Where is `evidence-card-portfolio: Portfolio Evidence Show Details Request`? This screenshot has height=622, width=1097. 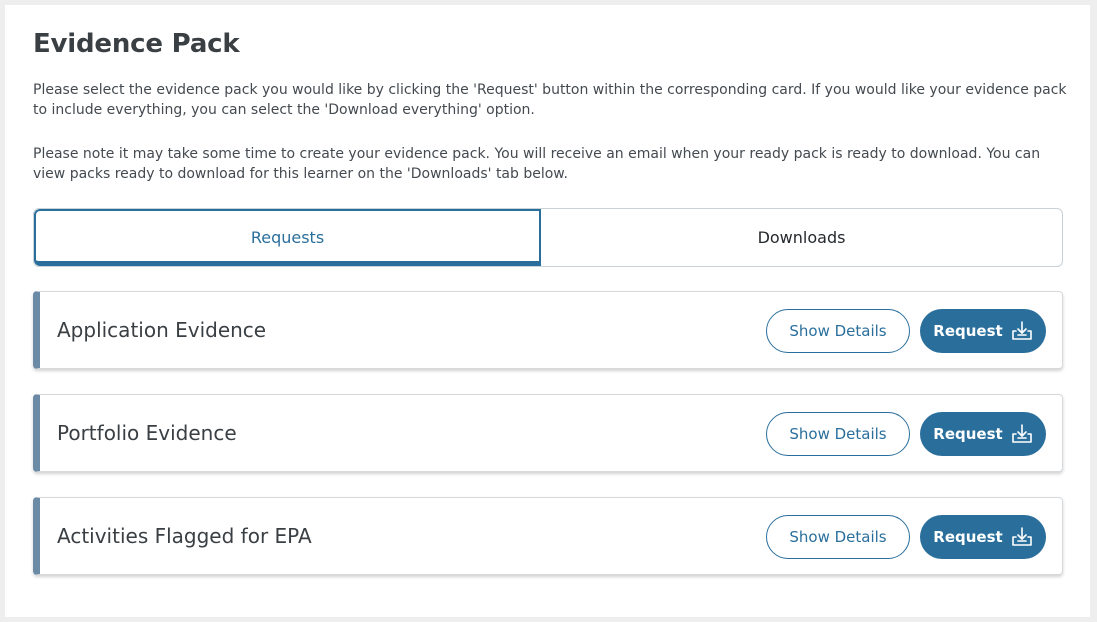
evidence-card-portfolio: Portfolio Evidence Show Details Request is located at coordinates (548, 433).